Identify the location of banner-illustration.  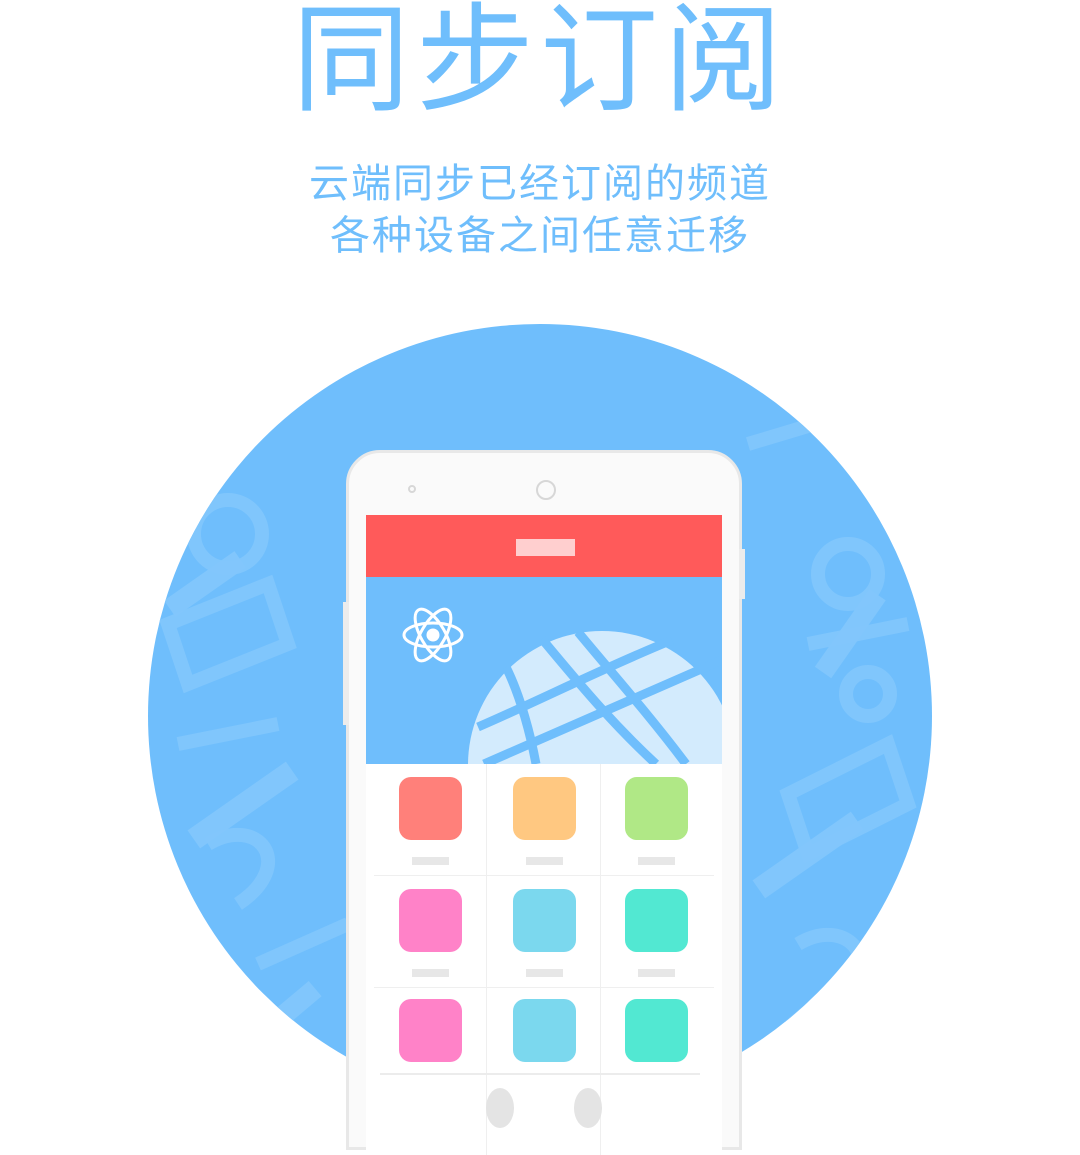
(562, 685).